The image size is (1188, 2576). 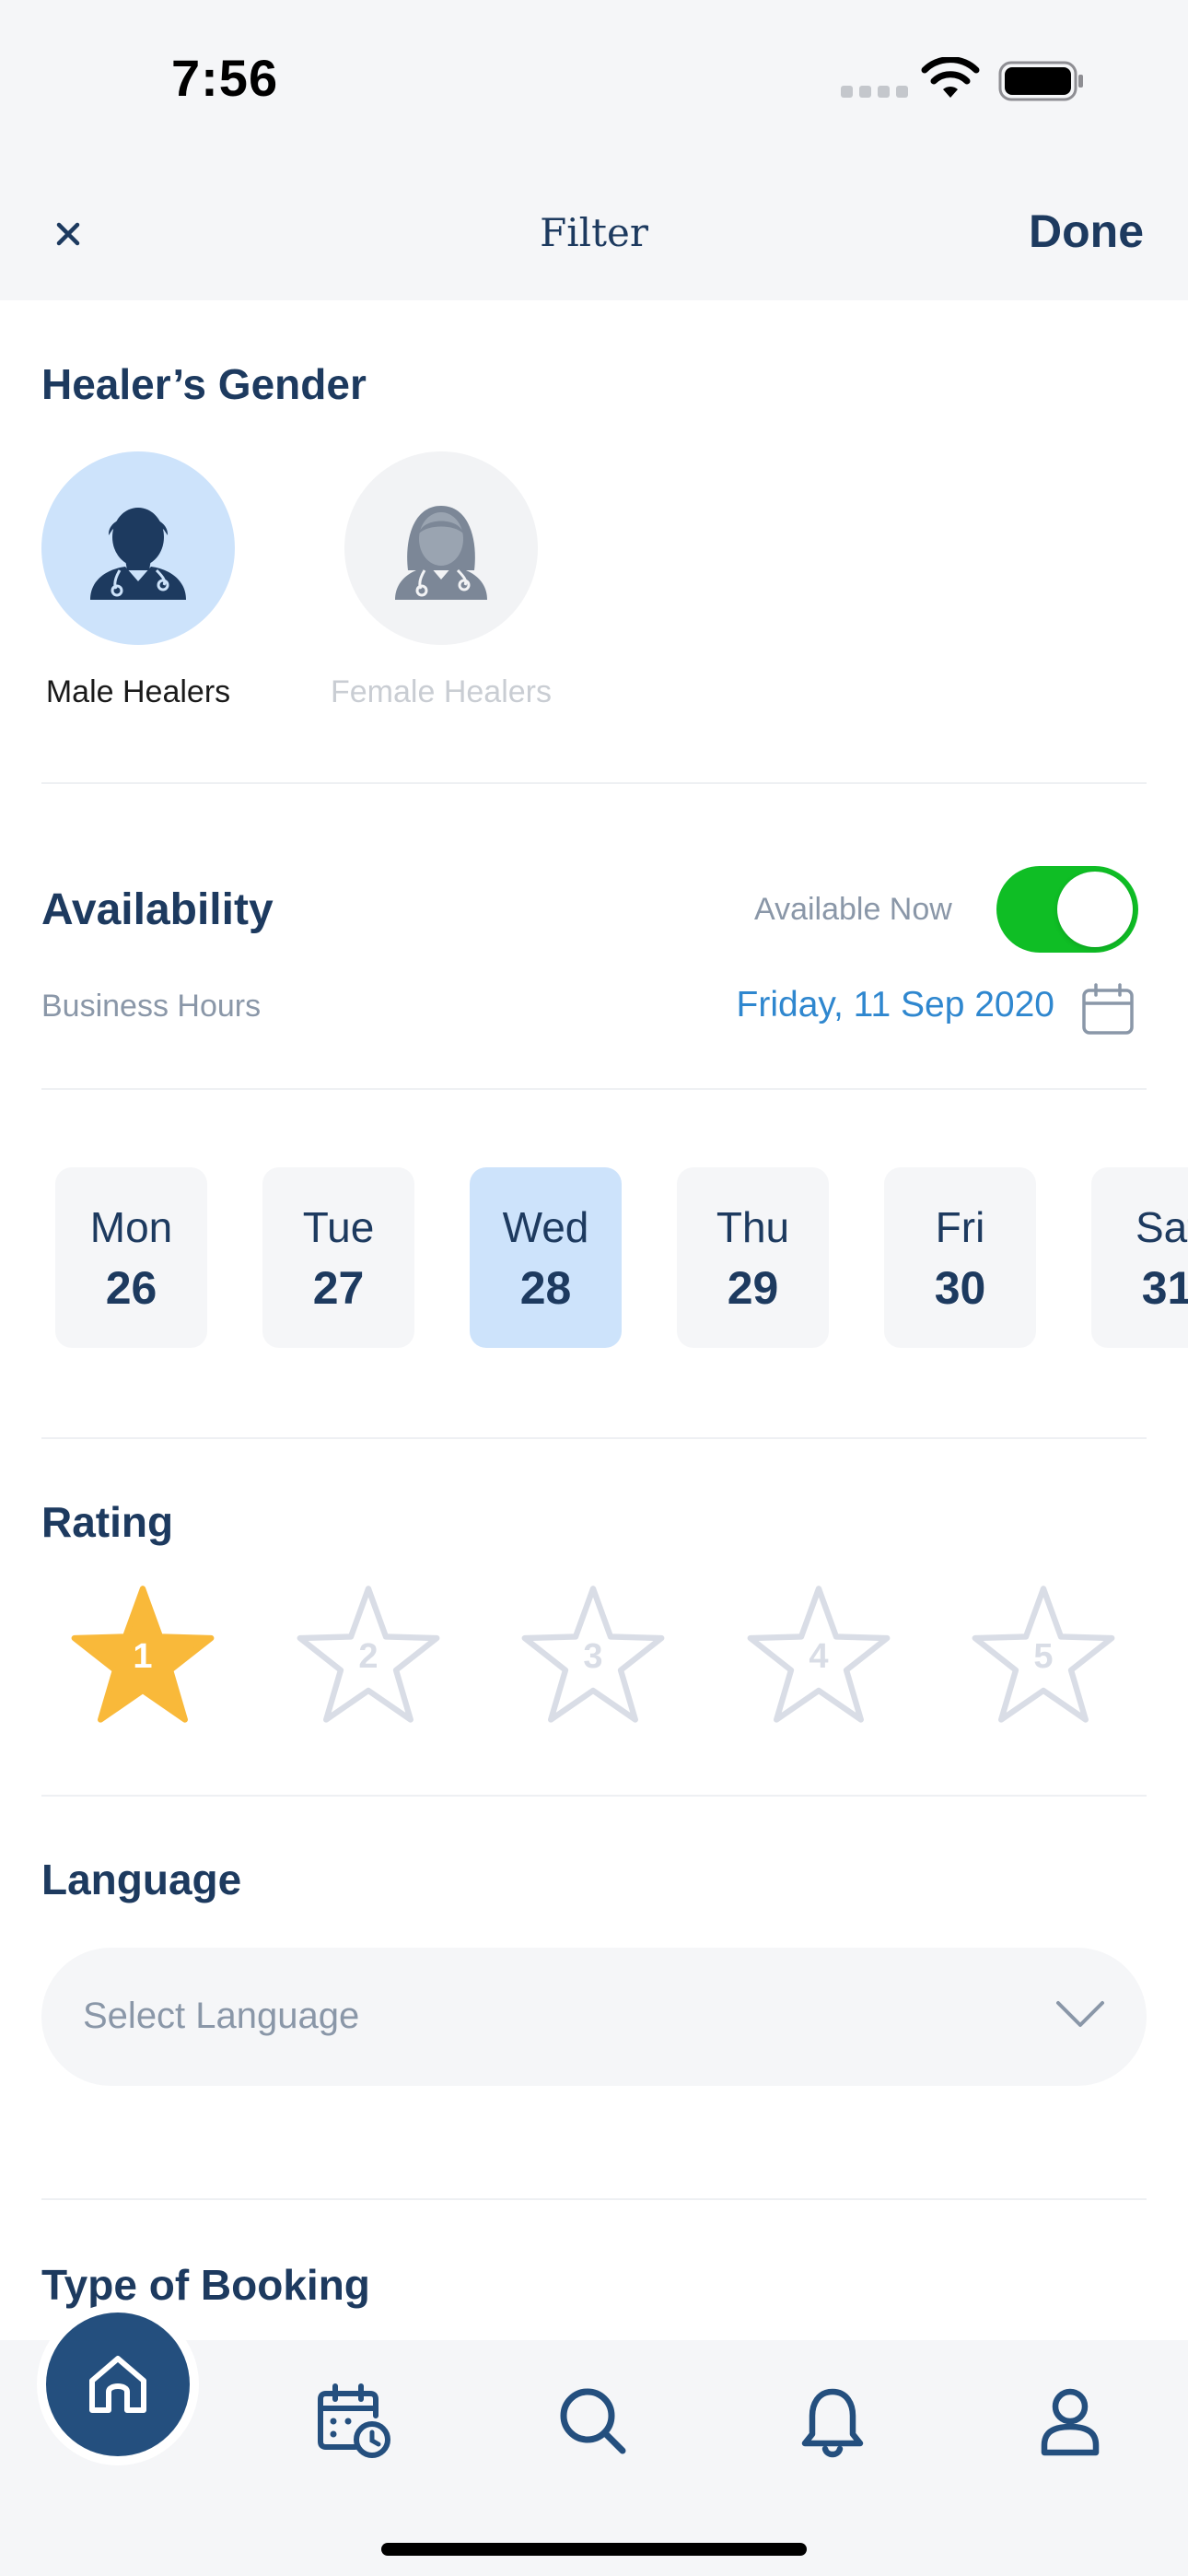 What do you see at coordinates (874, 92) in the screenshot?
I see `cellular-signal-icon` at bounding box center [874, 92].